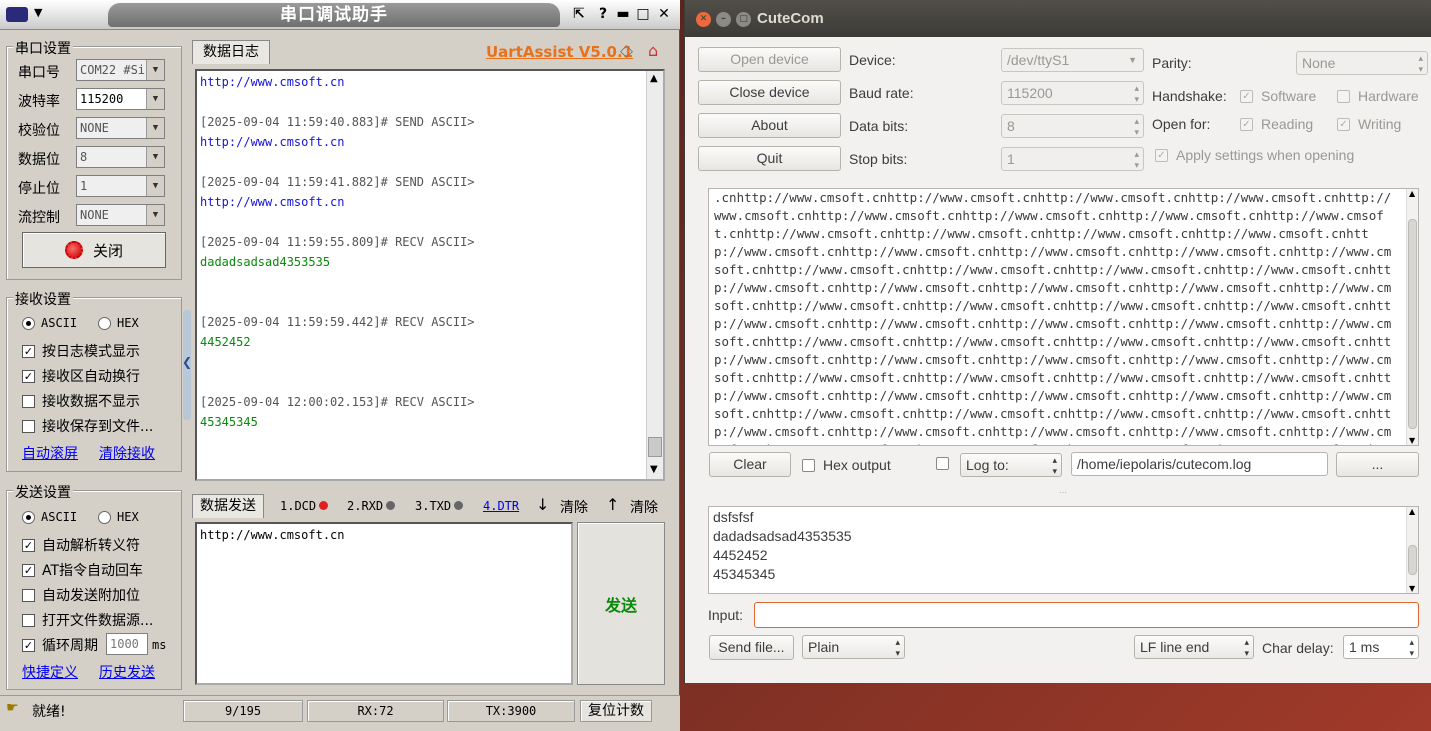 The height and width of the screenshot is (731, 1431). I want to click on period-input: 1000, so click(127, 644).